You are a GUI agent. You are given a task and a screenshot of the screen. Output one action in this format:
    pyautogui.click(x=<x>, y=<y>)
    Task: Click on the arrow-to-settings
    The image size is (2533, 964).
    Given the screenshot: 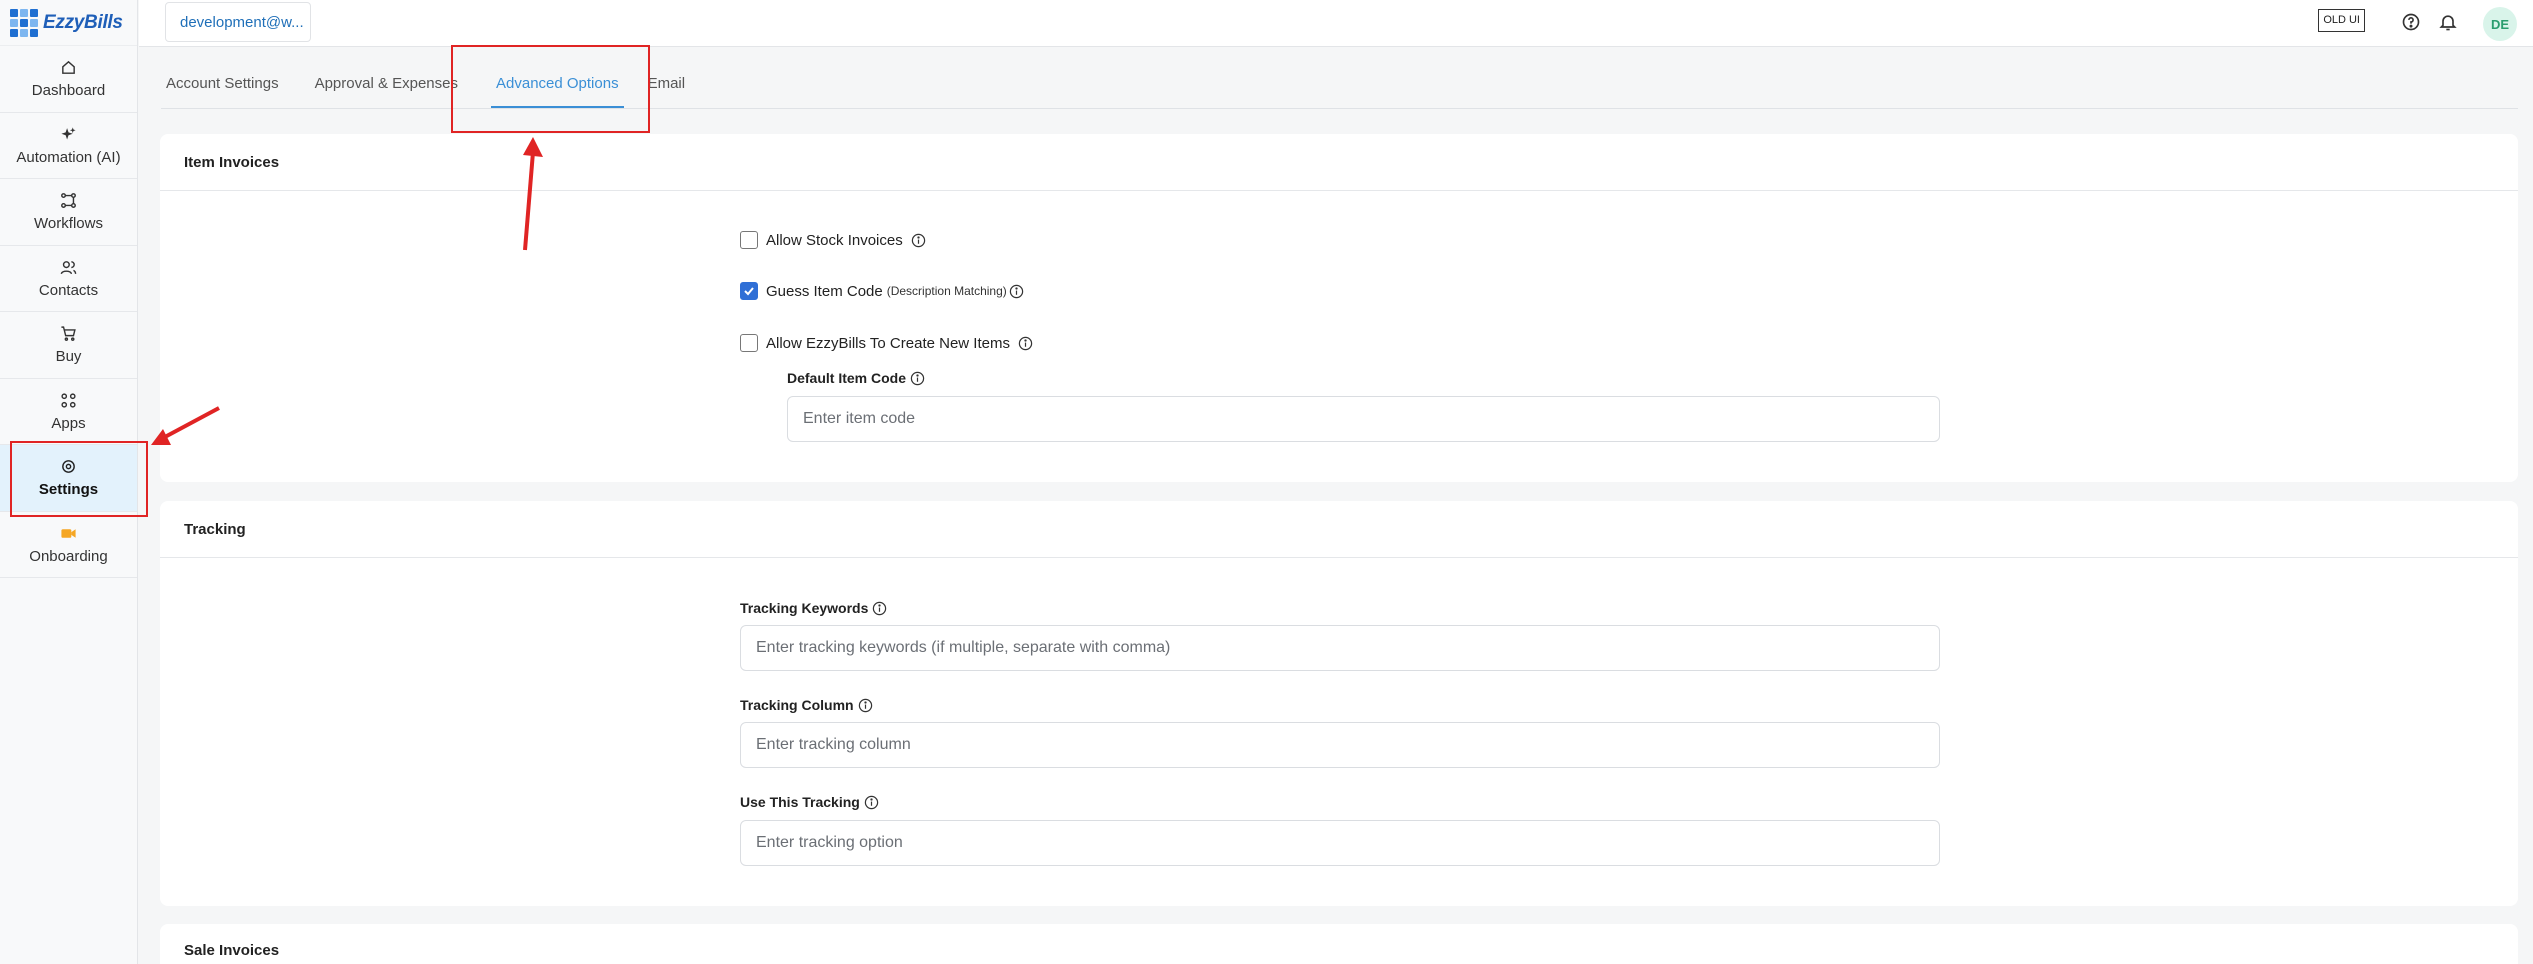 What is the action you would take?
    pyautogui.click(x=191, y=423)
    